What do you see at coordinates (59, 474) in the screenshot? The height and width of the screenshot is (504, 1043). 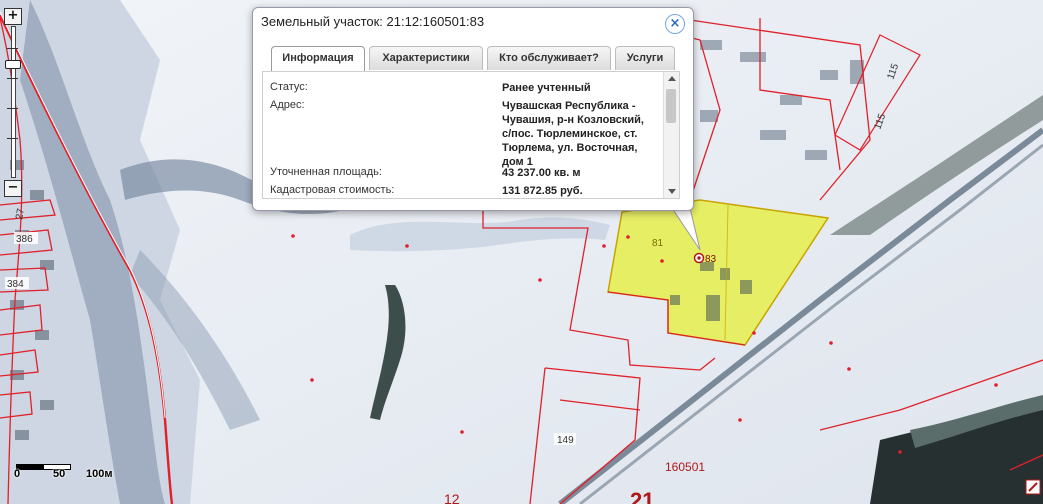 I see `scale-mid: 50` at bounding box center [59, 474].